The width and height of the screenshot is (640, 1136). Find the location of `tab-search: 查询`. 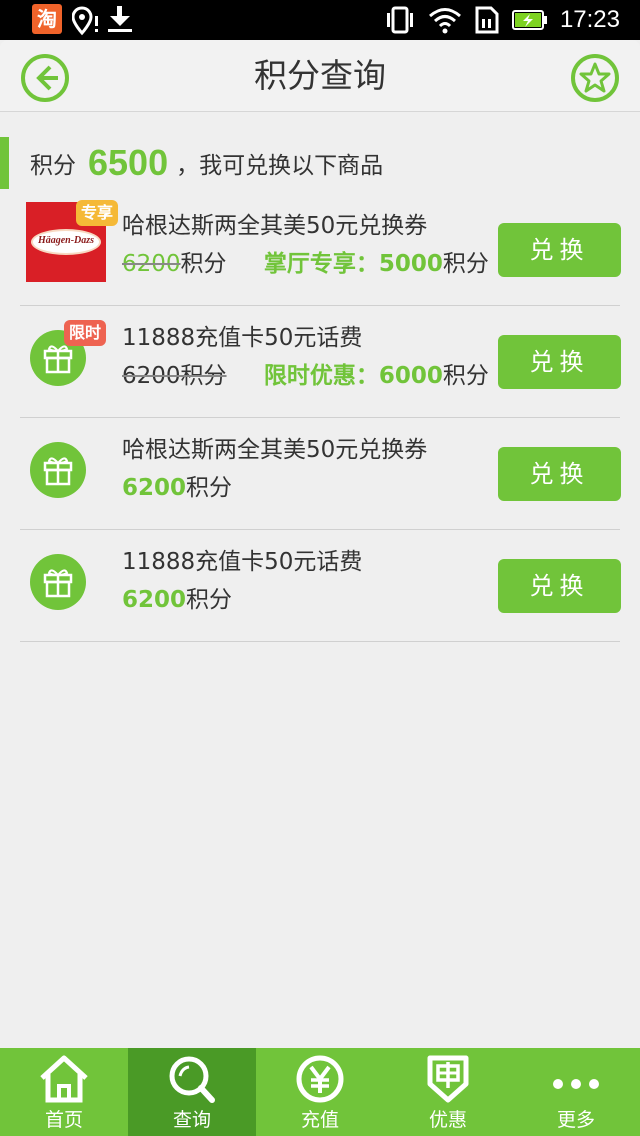

tab-search: 查询 is located at coordinates (192, 1092).